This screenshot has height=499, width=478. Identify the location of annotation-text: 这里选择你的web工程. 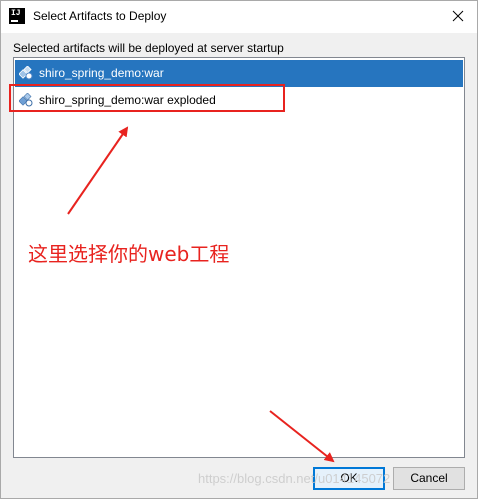
(129, 254).